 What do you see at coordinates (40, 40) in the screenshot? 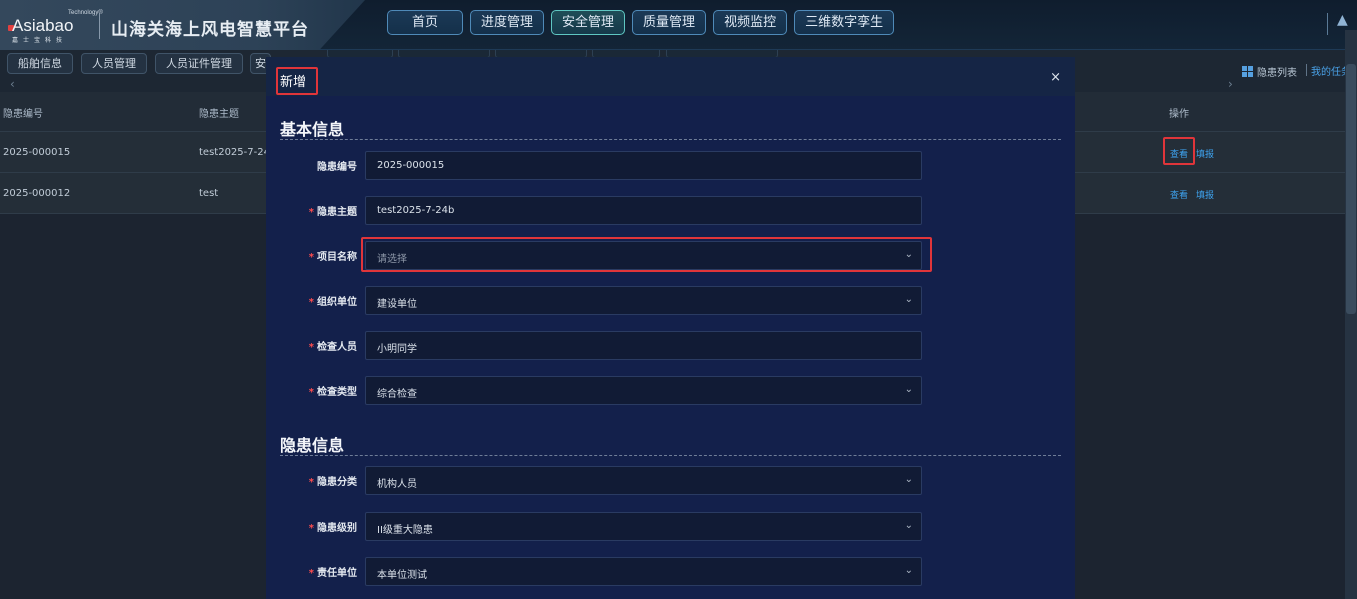
I see `logo-subtitle: 嘉士宝科技` at bounding box center [40, 40].